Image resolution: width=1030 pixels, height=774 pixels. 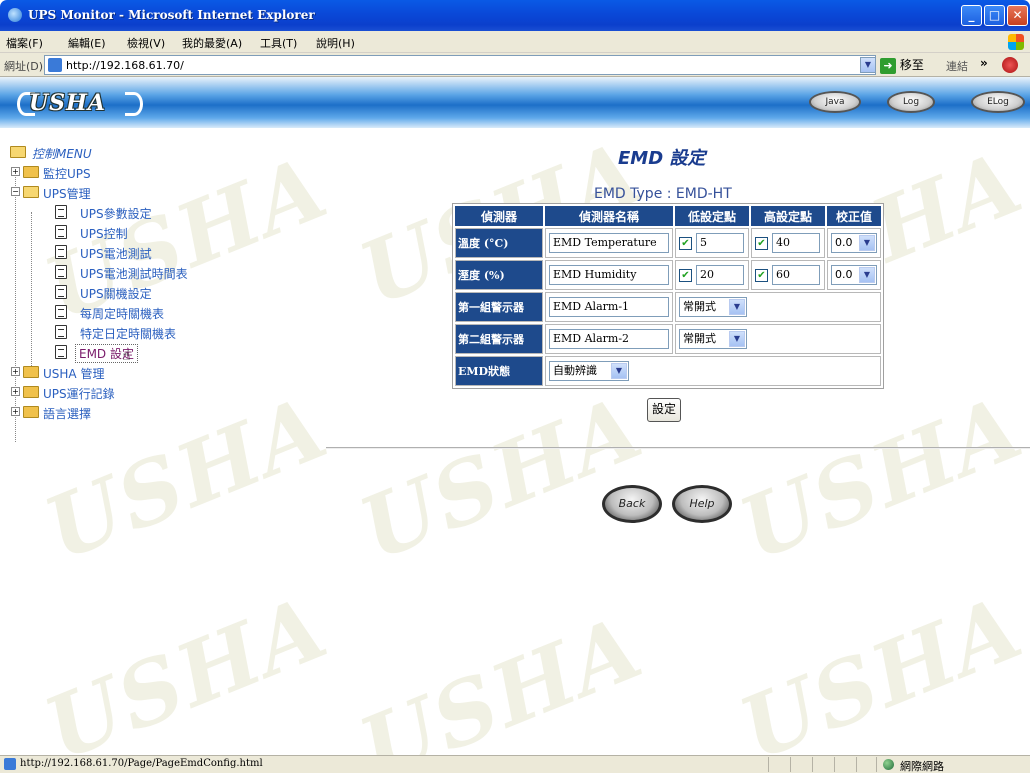 What do you see at coordinates (664, 410) in the screenshot?
I see `set-button: 設定` at bounding box center [664, 410].